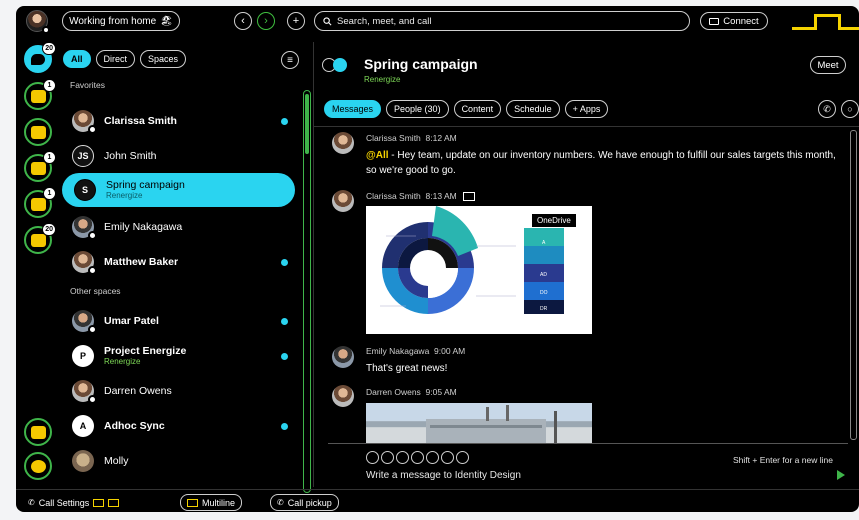 This screenshot has width=859, height=520. What do you see at coordinates (49, 85) in the screenshot?
I see `teams-badge: 1` at bounding box center [49, 85].